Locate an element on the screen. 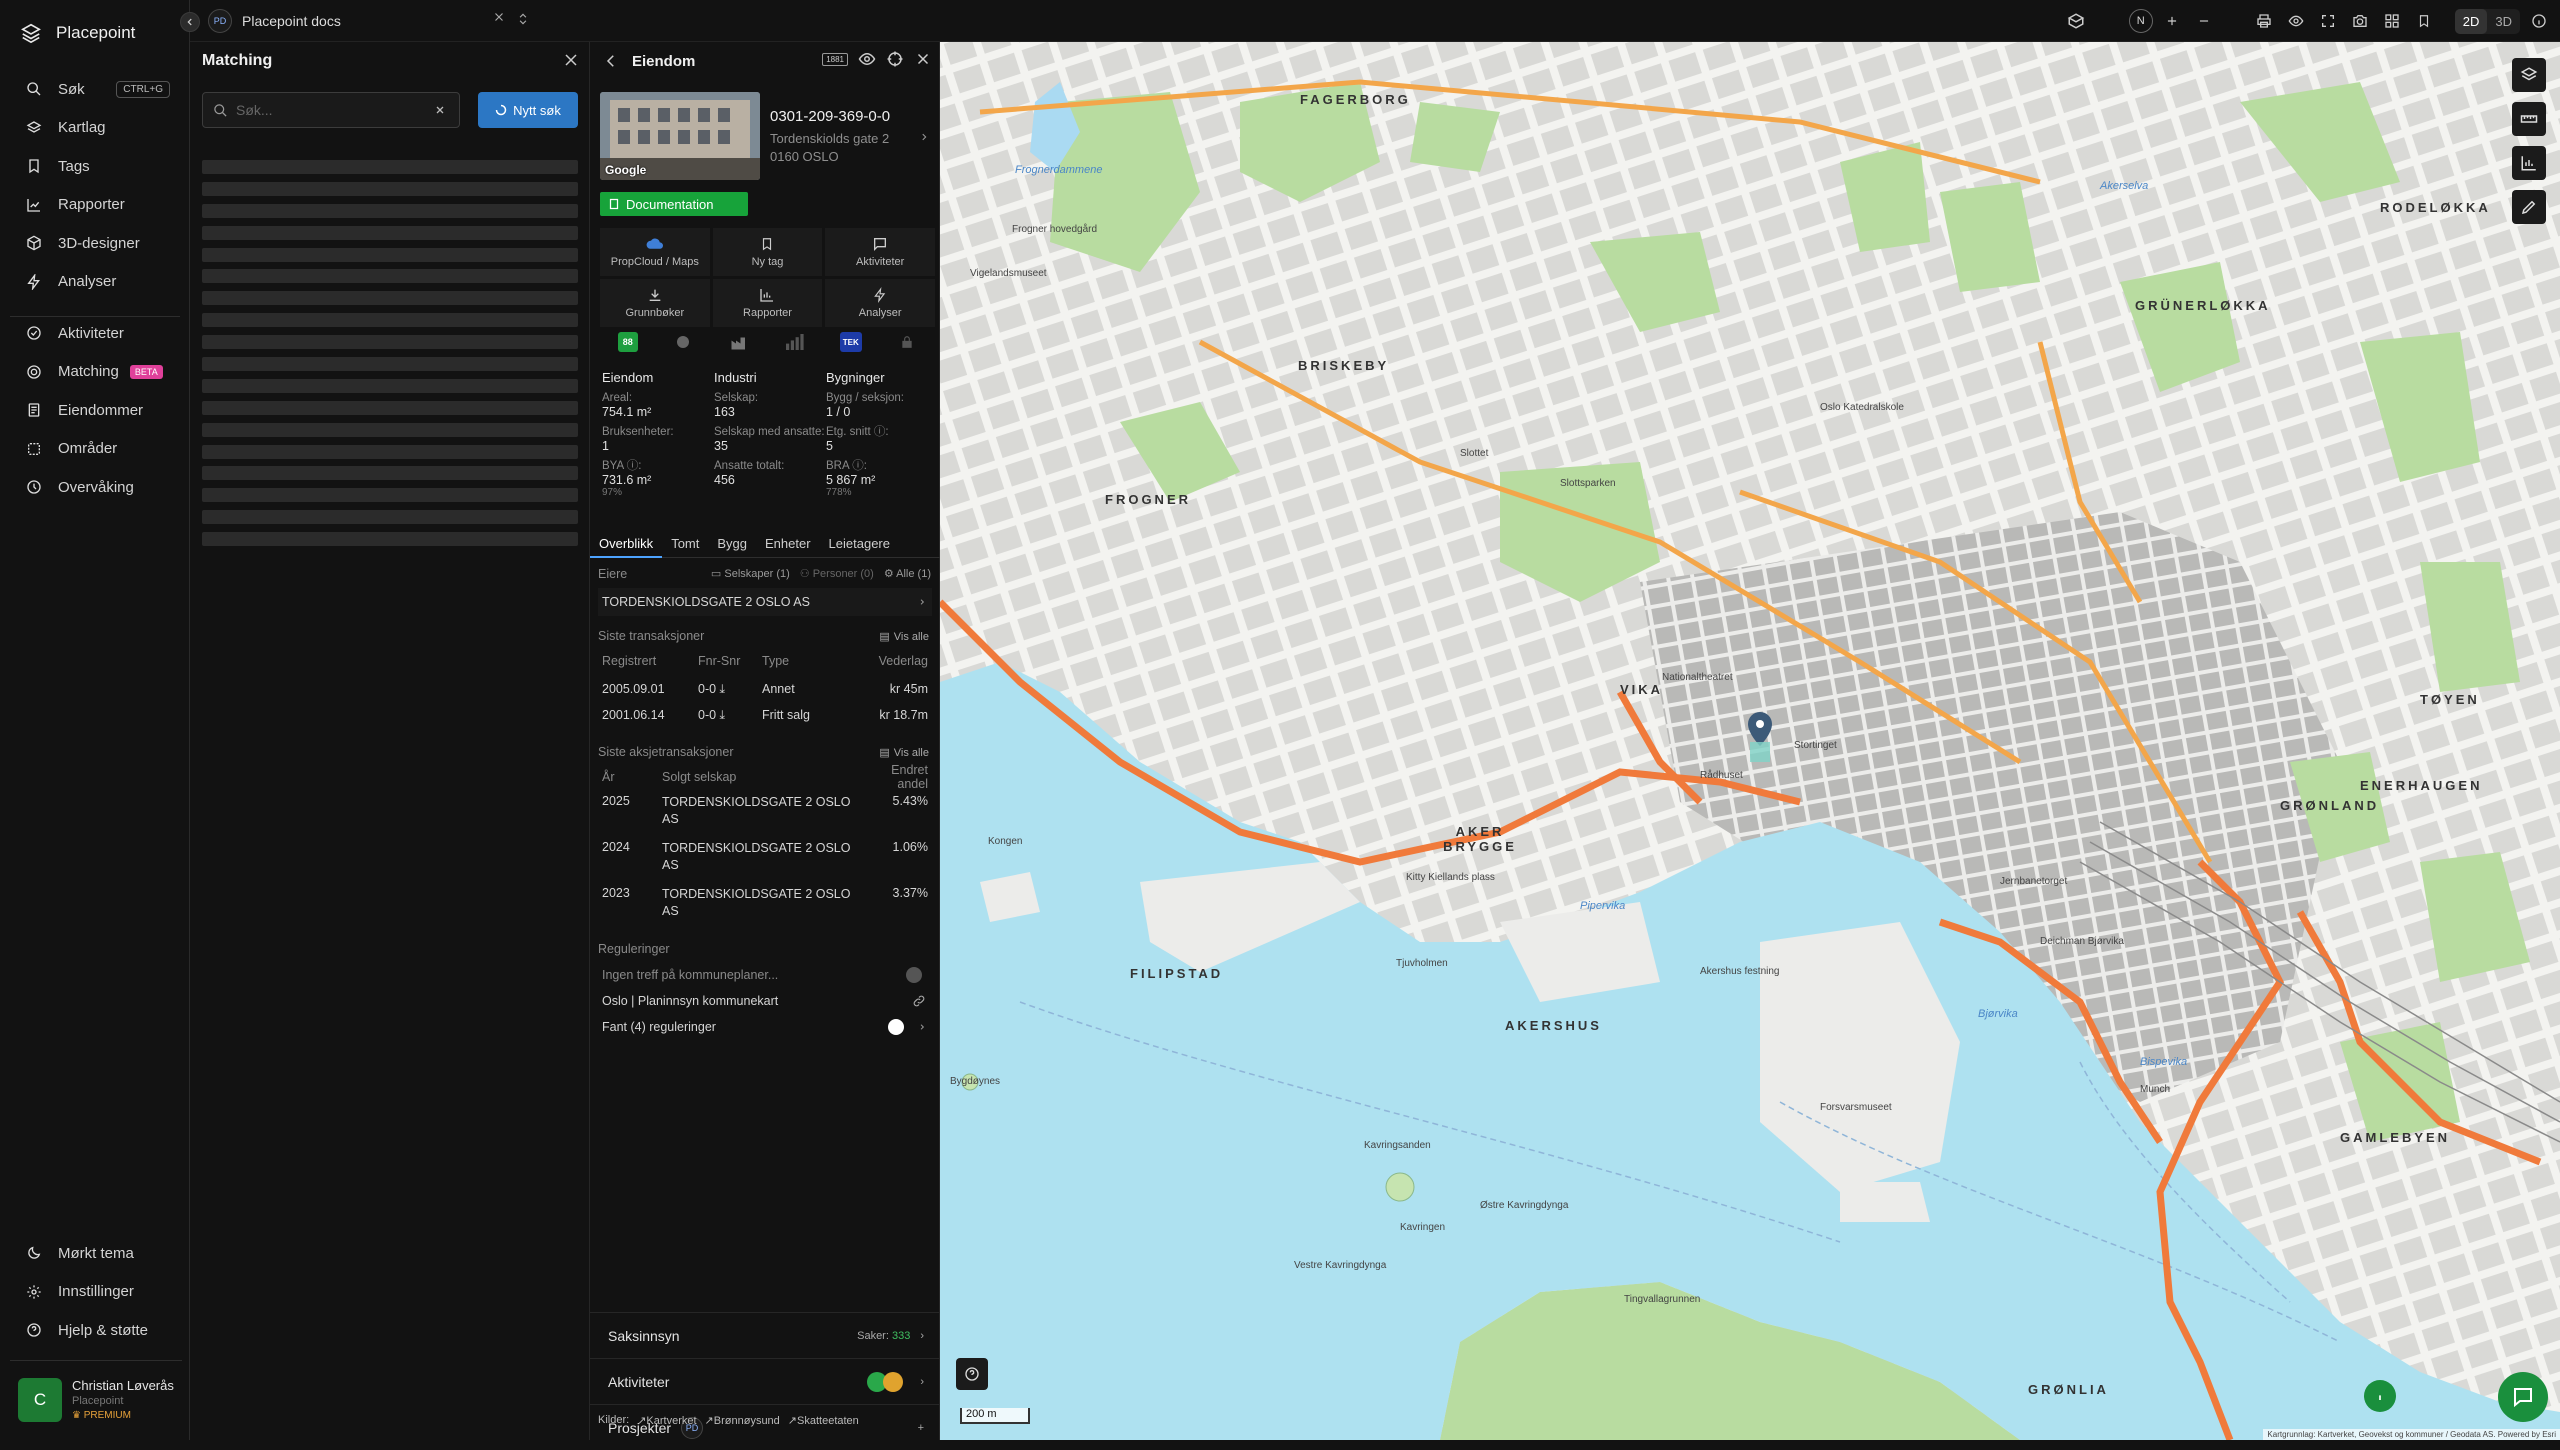 Image resolution: width=2560 pixels, height=1450 pixels. source-tek-icon: TEK is located at coordinates (850, 342).